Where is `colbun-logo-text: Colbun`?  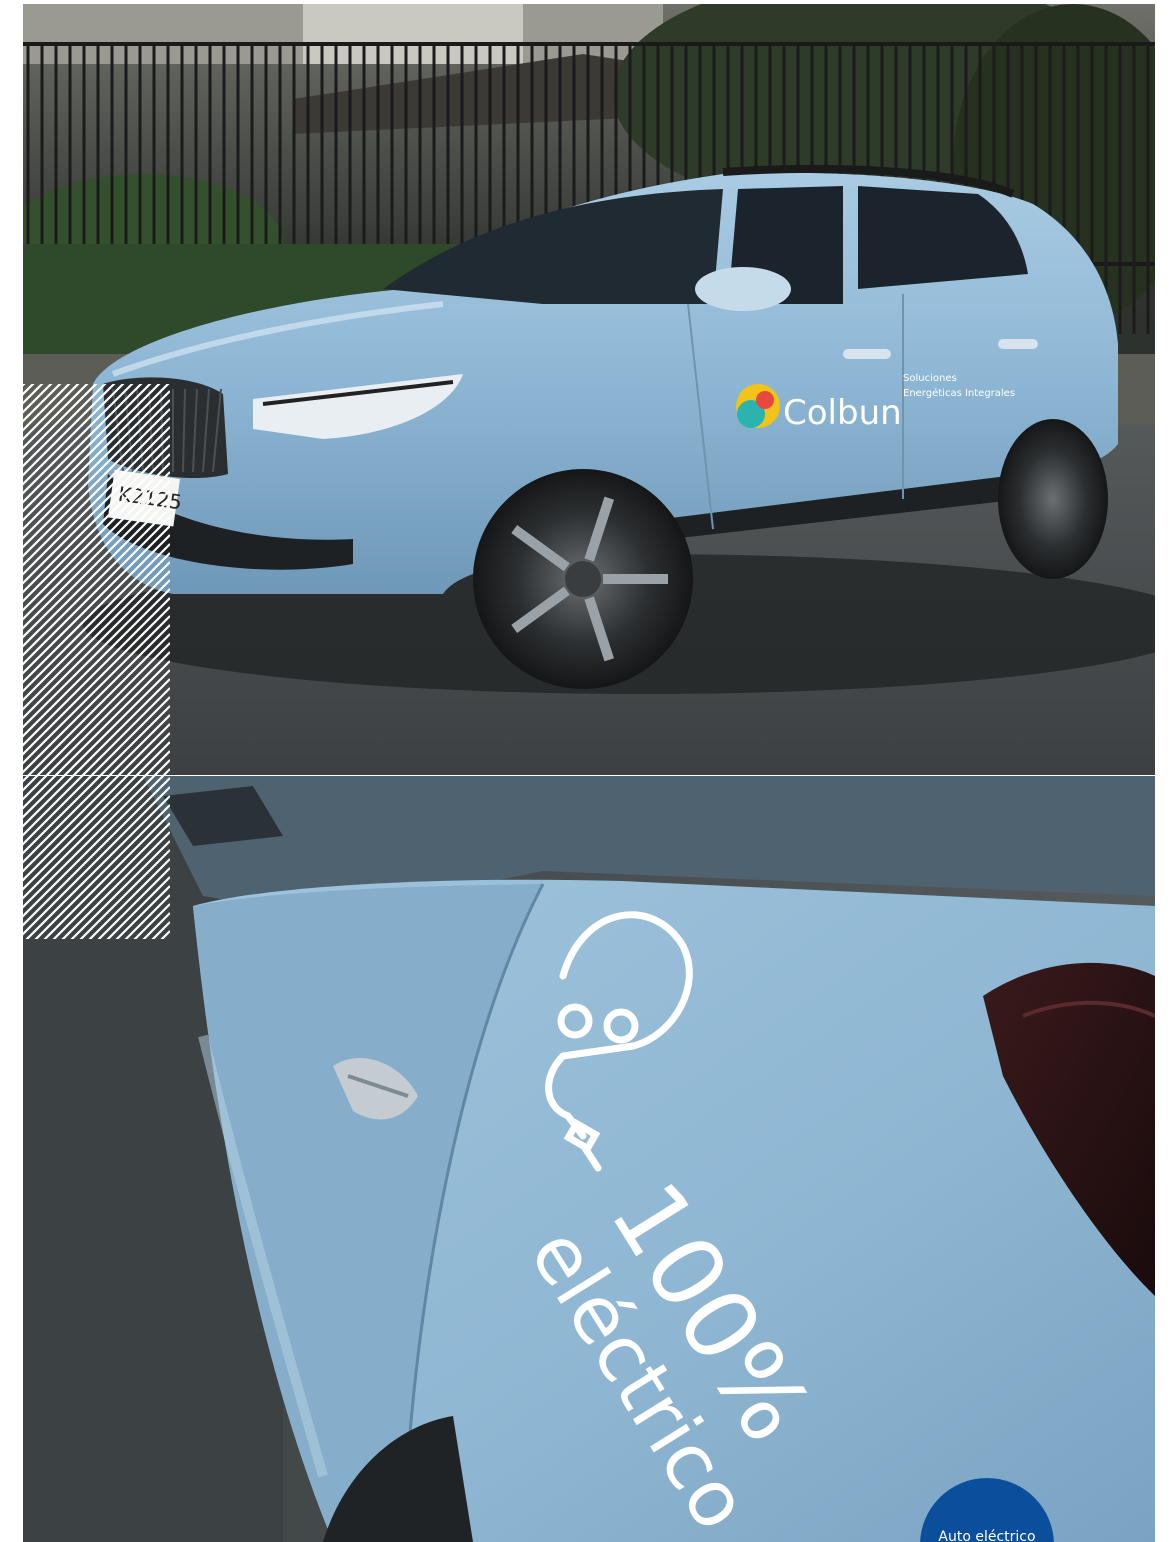
colbun-logo-text: Colbun is located at coordinates (842, 413).